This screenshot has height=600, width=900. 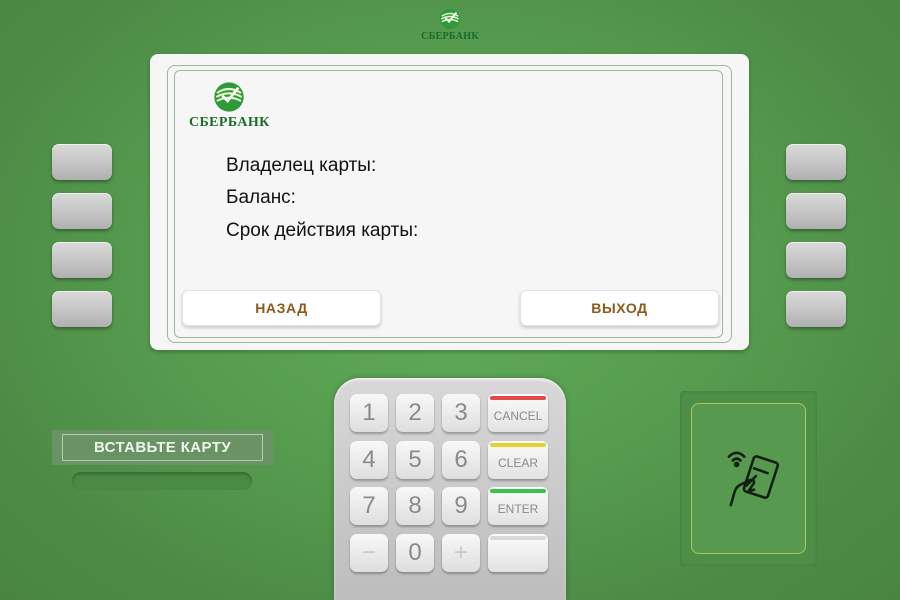 I want to click on key-1: 1, so click(x=369, y=413).